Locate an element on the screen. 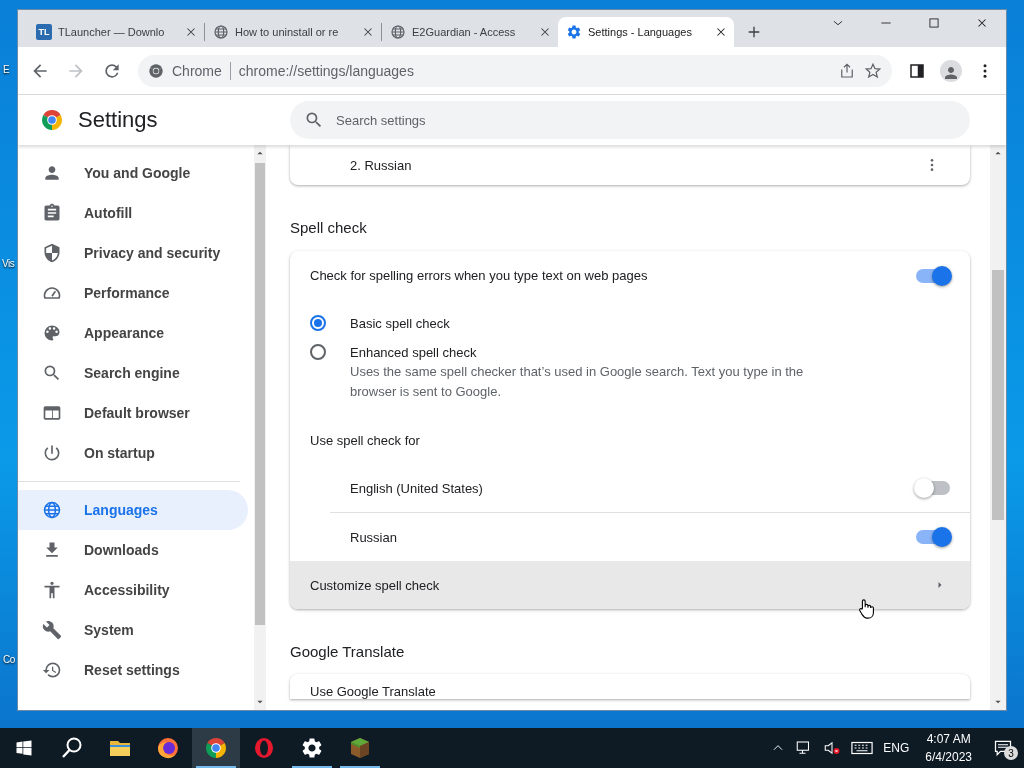 Image resolution: width=1024 pixels, height=768 pixels. language-label: English (United States) is located at coordinates (416, 488).